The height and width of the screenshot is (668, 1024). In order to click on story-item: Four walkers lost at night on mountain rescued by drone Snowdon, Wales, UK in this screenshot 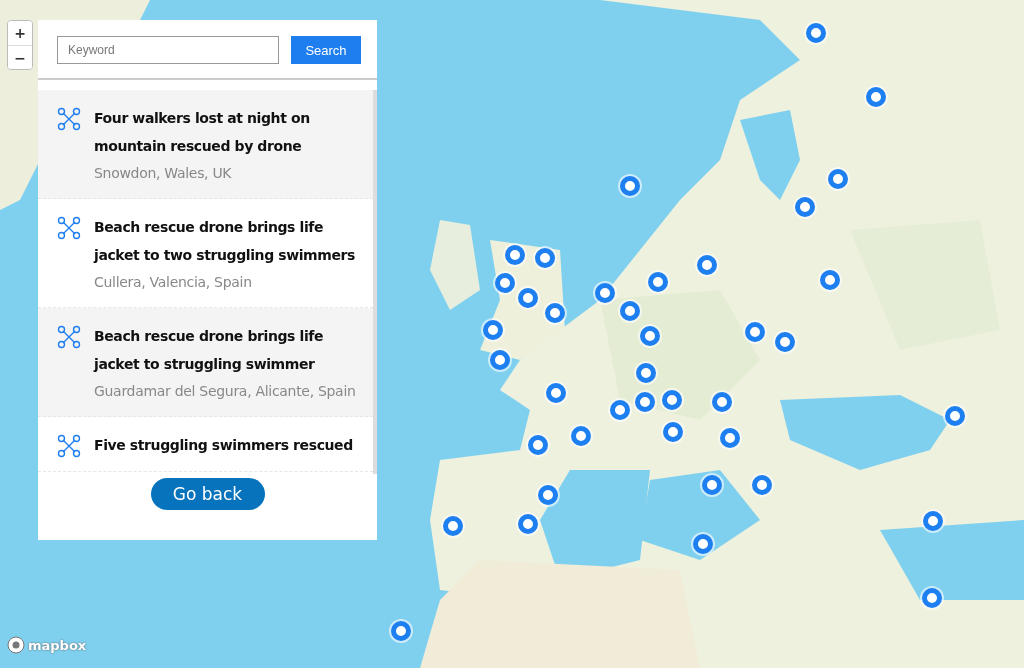, I will do `click(205, 144)`.